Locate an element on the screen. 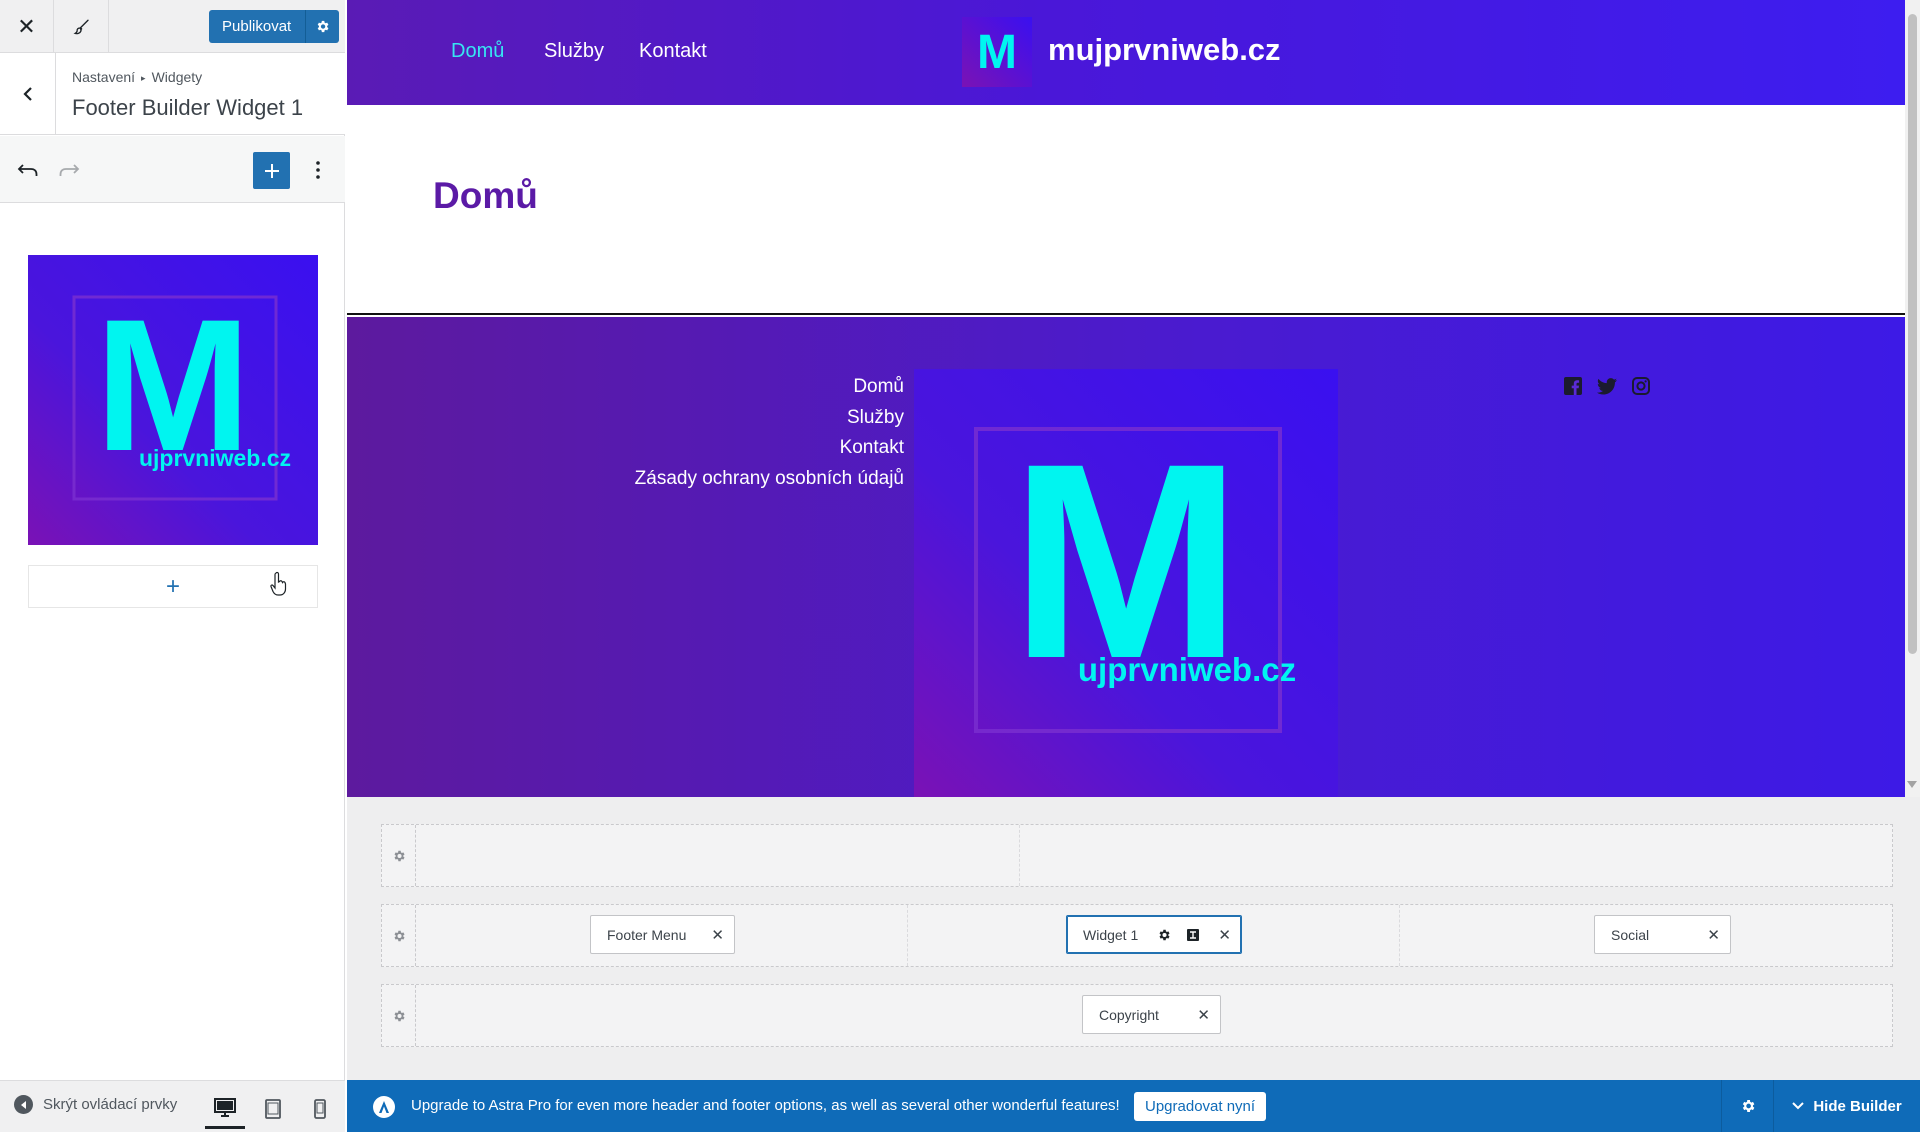 This screenshot has width=1920, height=1132. chip-label: Copyright is located at coordinates (1129, 1014).